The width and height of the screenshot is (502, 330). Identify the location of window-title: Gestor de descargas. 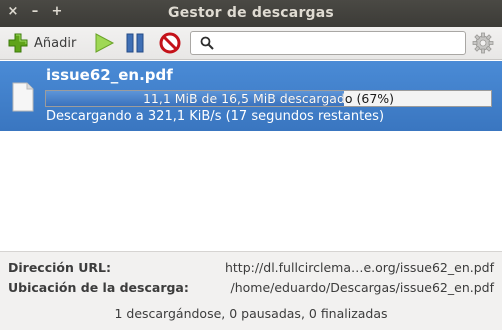
(251, 13).